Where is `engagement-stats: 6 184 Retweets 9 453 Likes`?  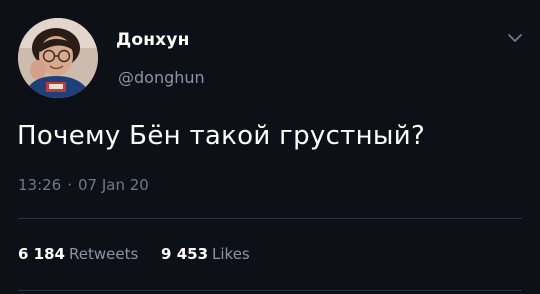
engagement-stats: 6 184 Retweets 9 453 Likes is located at coordinates (143, 254).